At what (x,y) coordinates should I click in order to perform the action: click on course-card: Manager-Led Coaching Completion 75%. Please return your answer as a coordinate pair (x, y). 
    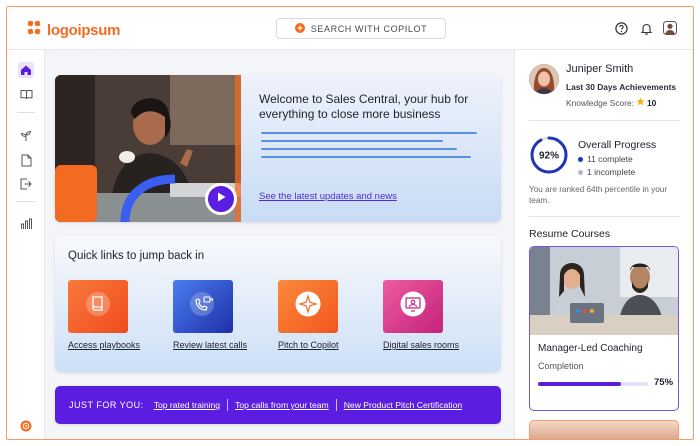
    Looking at the image, I should click on (604, 328).